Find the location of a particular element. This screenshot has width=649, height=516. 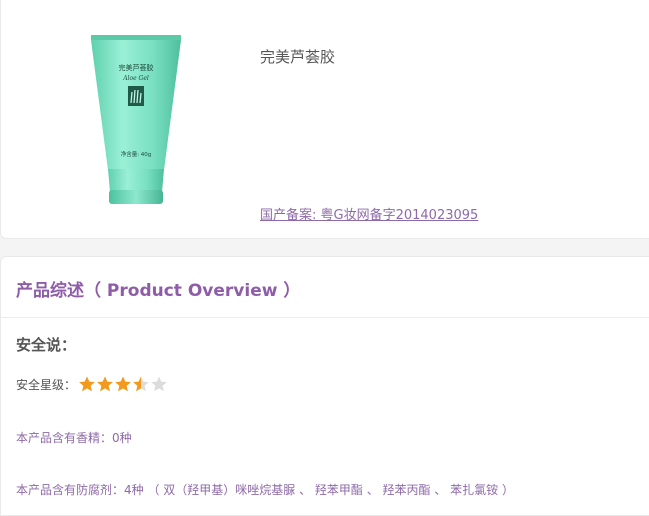

rating-label: 安全星级： is located at coordinates (46, 384).